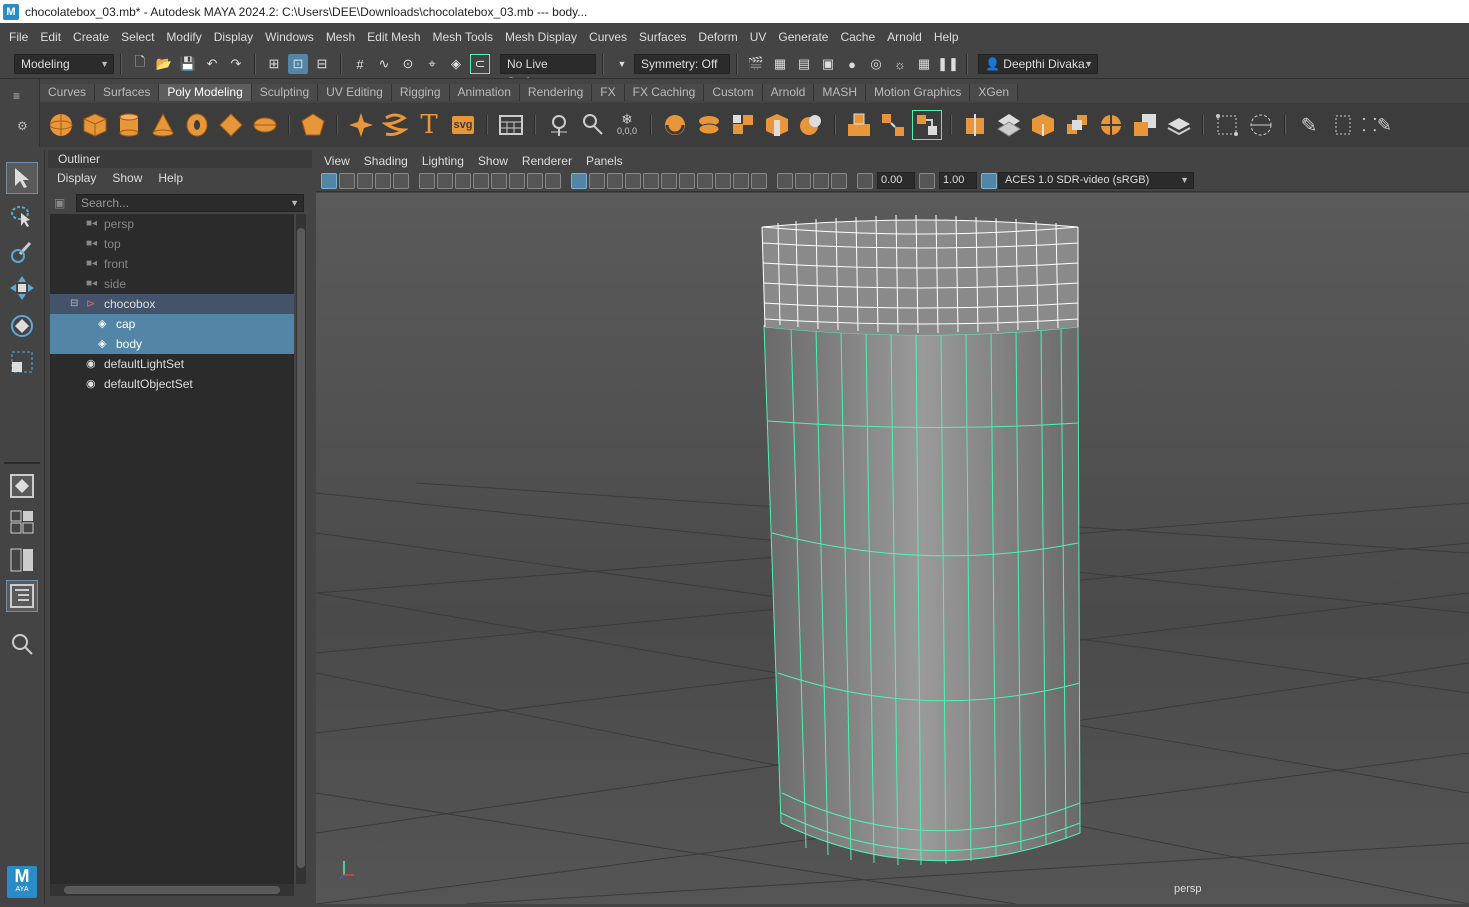 The height and width of the screenshot is (907, 1469). What do you see at coordinates (22, 178) in the screenshot?
I see `select-tool-icon` at bounding box center [22, 178].